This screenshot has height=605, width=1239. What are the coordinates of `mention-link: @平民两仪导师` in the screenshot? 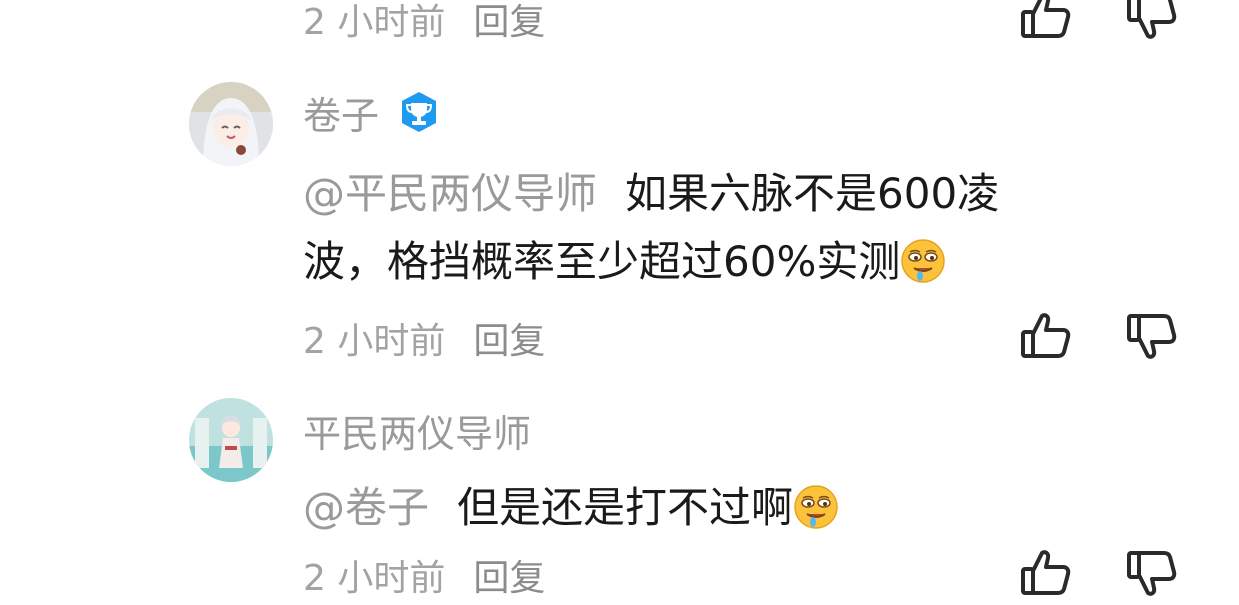 It's located at (450, 193).